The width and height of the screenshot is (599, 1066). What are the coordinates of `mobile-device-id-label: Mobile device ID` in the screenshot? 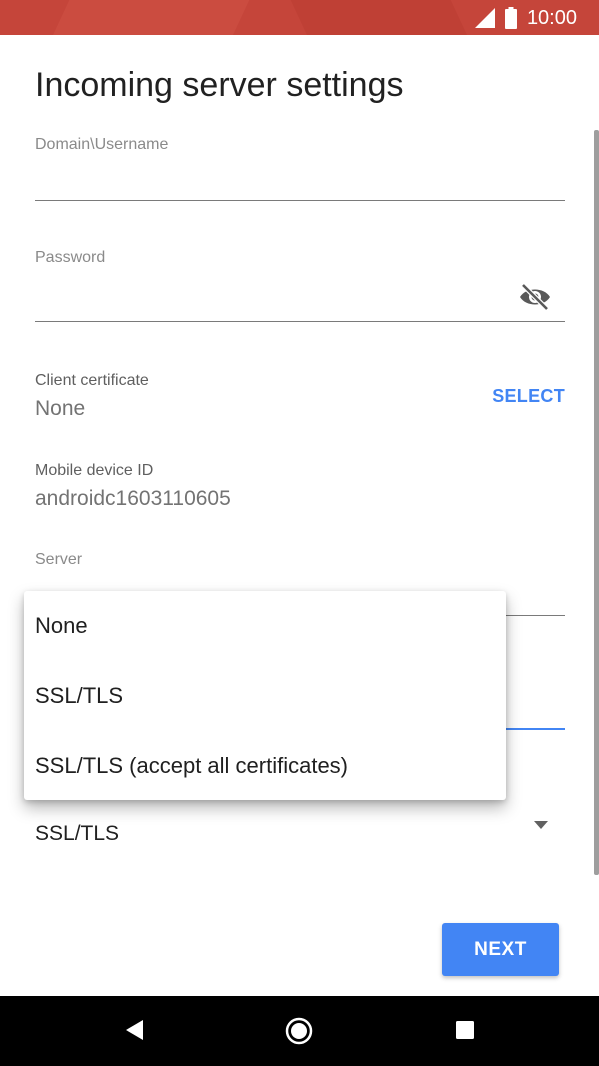 It's located at (94, 470).